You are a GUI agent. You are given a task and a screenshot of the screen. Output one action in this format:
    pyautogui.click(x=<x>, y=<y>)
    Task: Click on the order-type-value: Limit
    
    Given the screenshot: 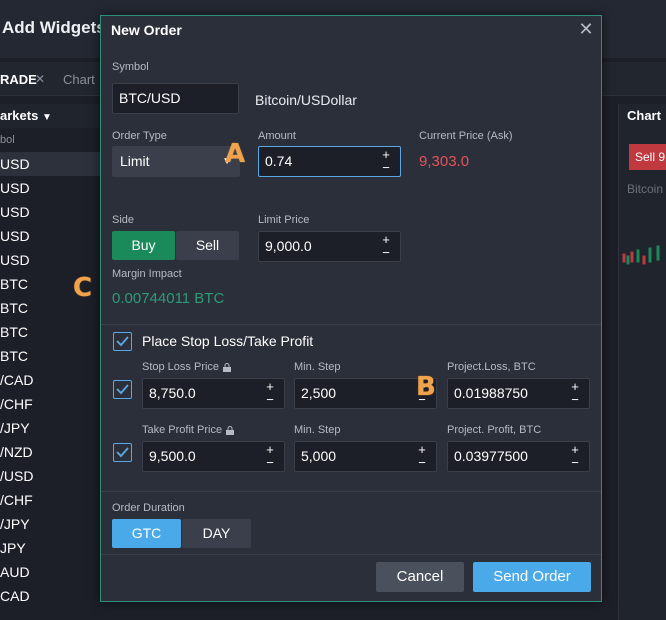 What is the action you would take?
    pyautogui.click(x=135, y=161)
    